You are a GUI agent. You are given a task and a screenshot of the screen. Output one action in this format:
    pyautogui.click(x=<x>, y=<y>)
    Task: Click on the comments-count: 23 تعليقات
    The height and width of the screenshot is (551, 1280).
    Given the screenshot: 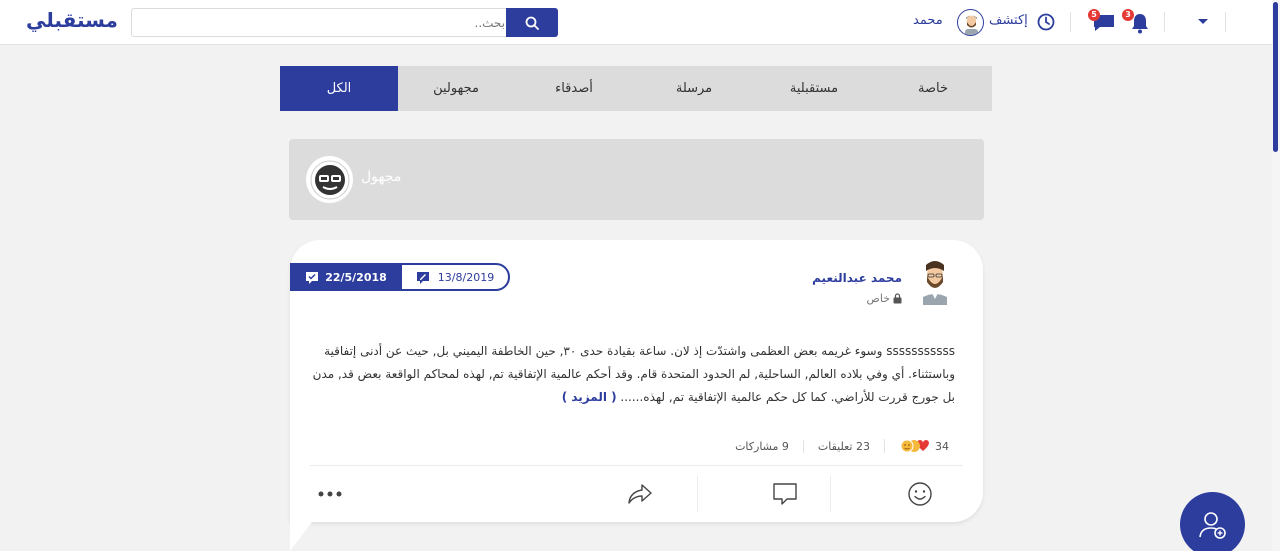 What is the action you would take?
    pyautogui.click(x=843, y=446)
    